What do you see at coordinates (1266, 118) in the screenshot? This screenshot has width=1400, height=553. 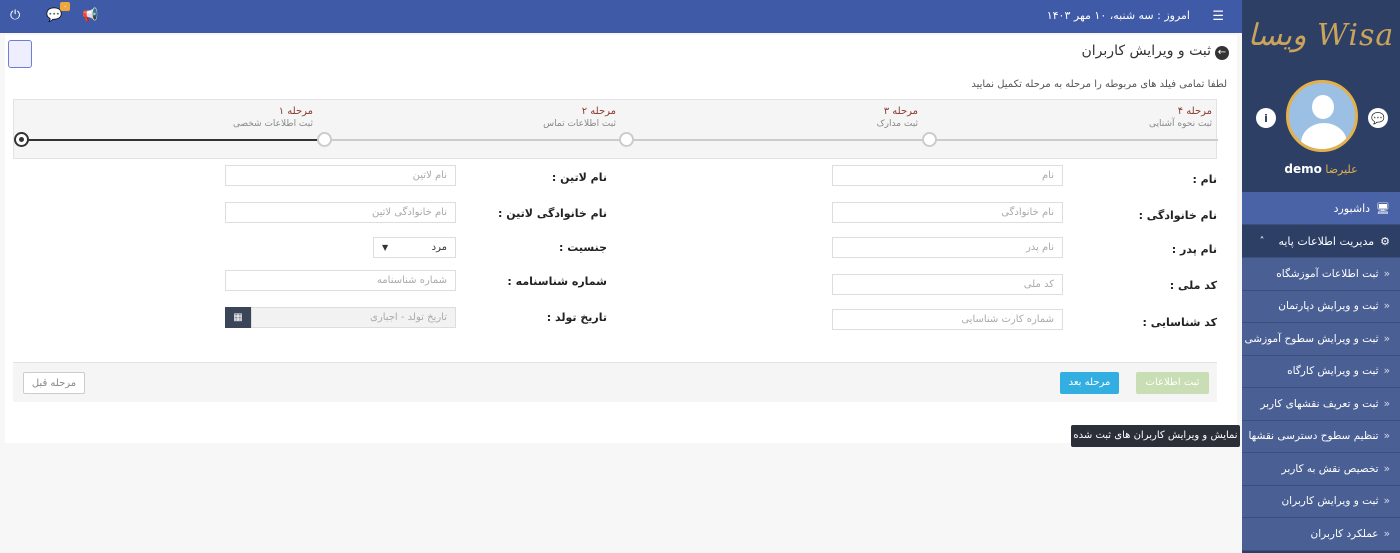 I see `info-icon: i` at bounding box center [1266, 118].